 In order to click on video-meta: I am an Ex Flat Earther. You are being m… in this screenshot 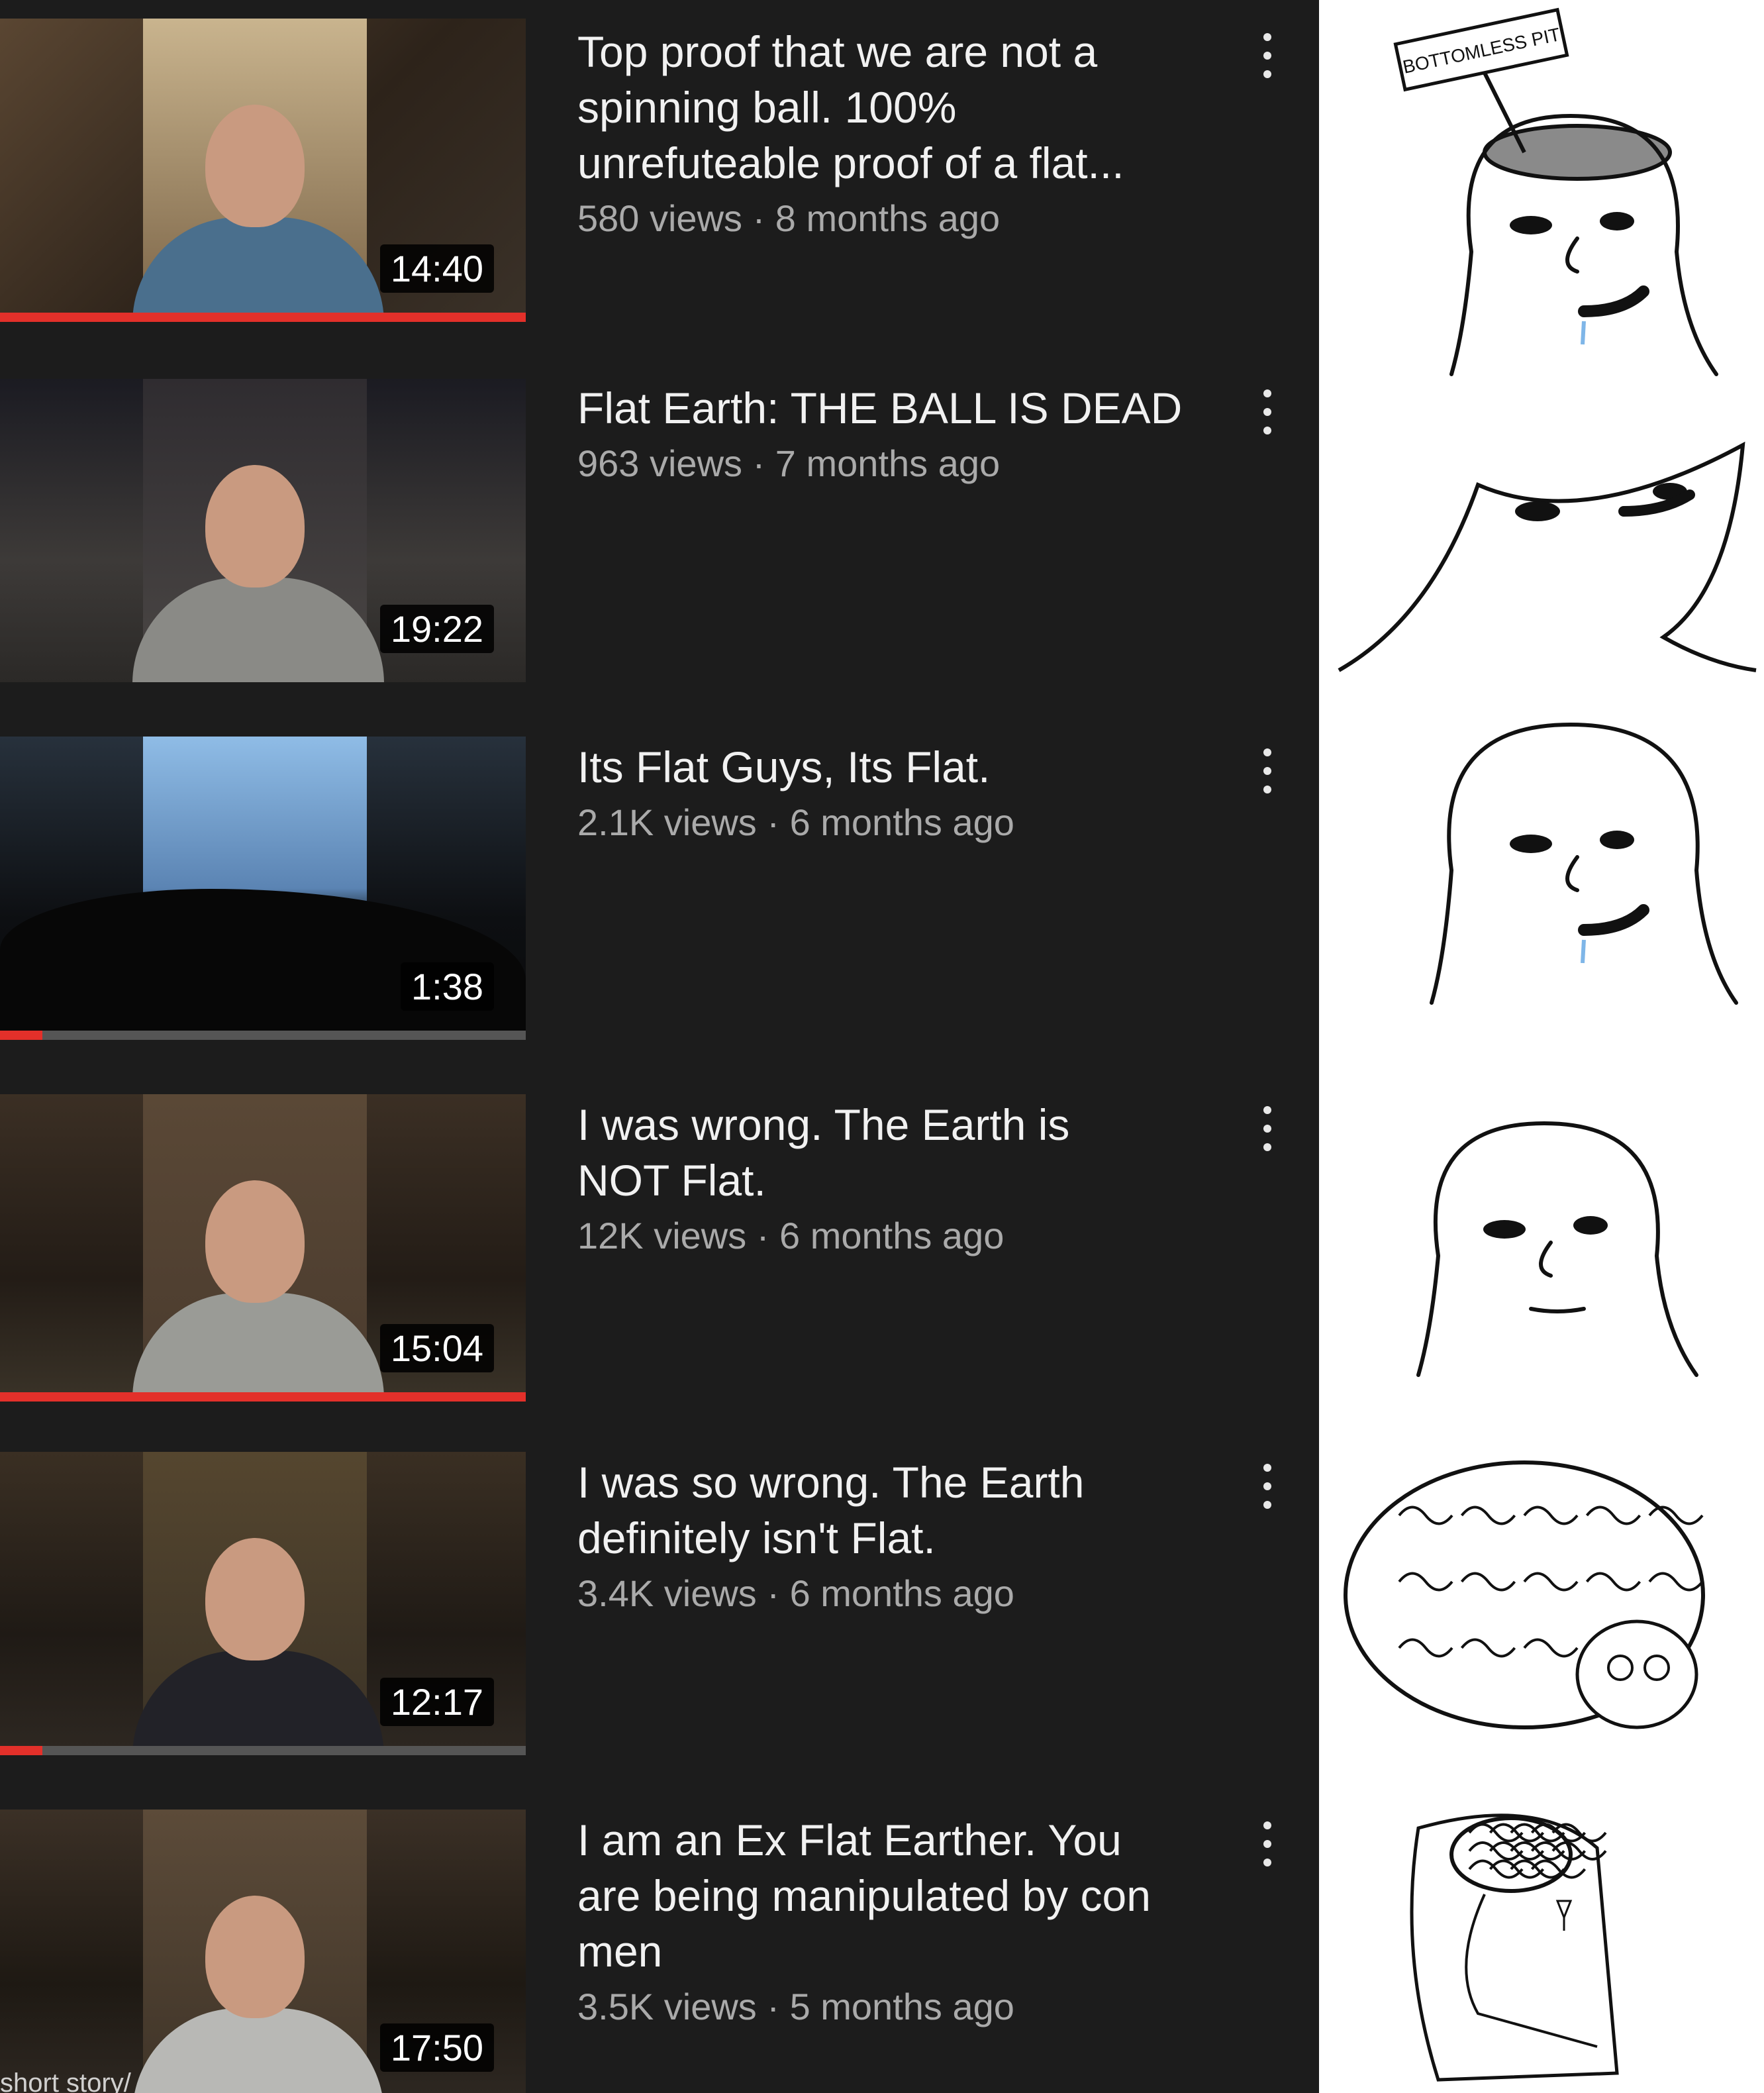, I will do `click(895, 1922)`.